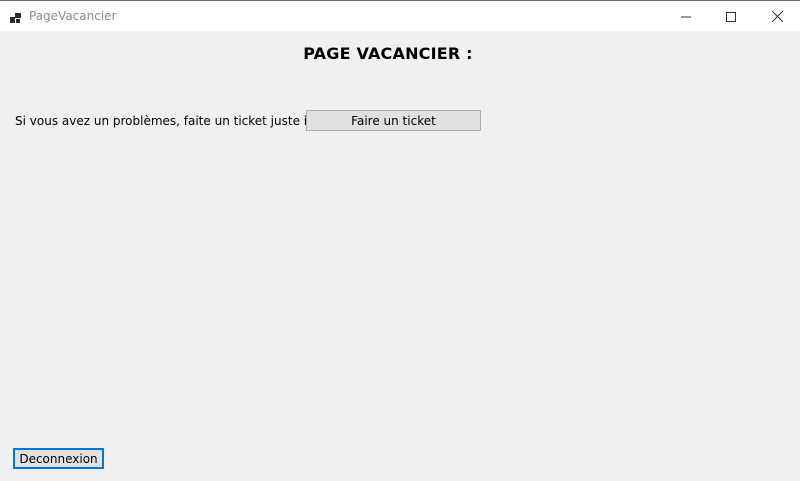  Describe the element at coordinates (73, 16) in the screenshot. I see `window-title: PageVacancier` at that location.